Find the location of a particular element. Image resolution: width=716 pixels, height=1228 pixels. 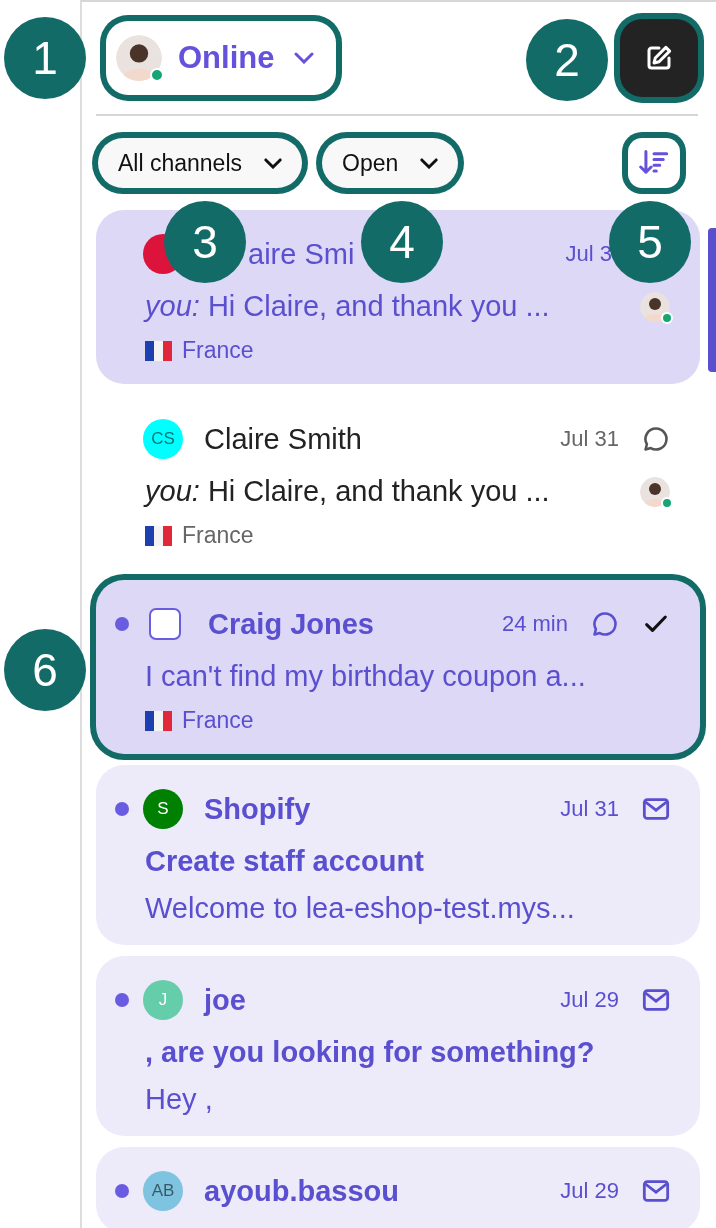

contact-name: Craig Jones is located at coordinates (291, 624).